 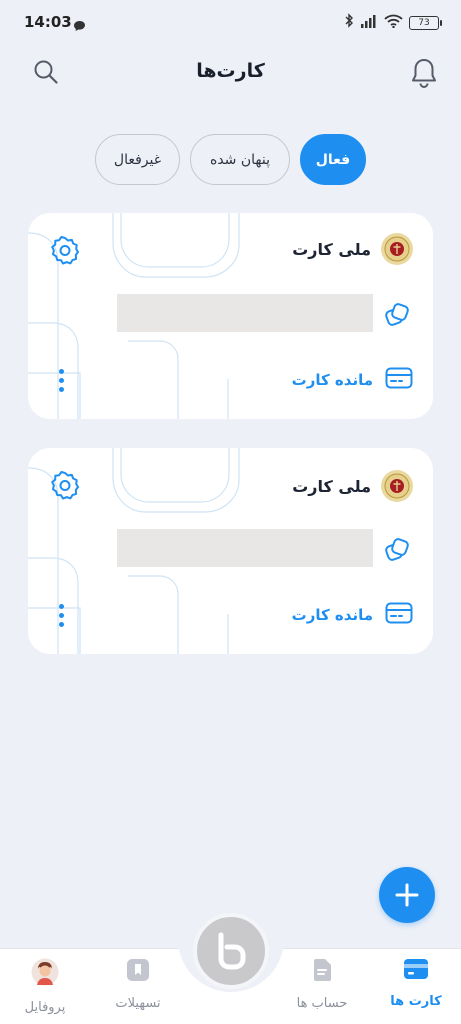 What do you see at coordinates (416, 1001) in the screenshot?
I see `nav-label: کارت ها` at bounding box center [416, 1001].